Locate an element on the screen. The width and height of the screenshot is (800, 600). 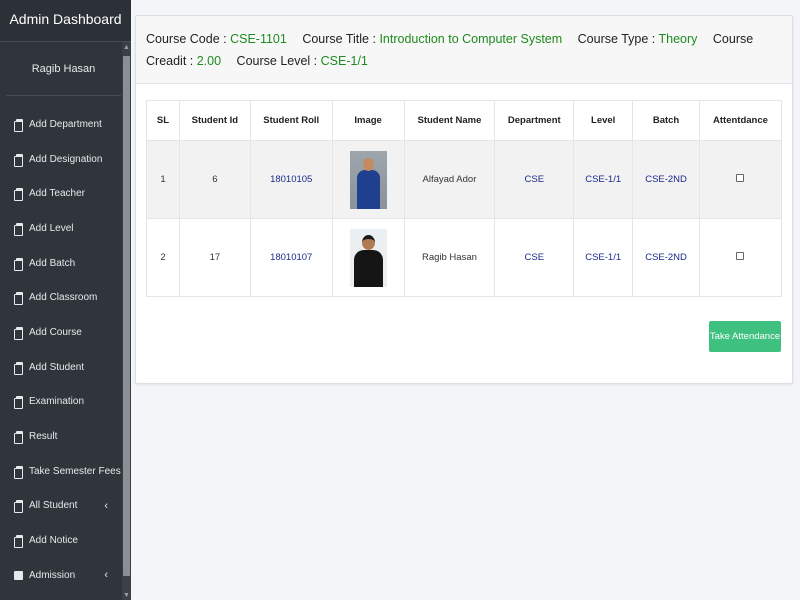
sidebar-user-name: Ragib Hasan is located at coordinates (63, 69).